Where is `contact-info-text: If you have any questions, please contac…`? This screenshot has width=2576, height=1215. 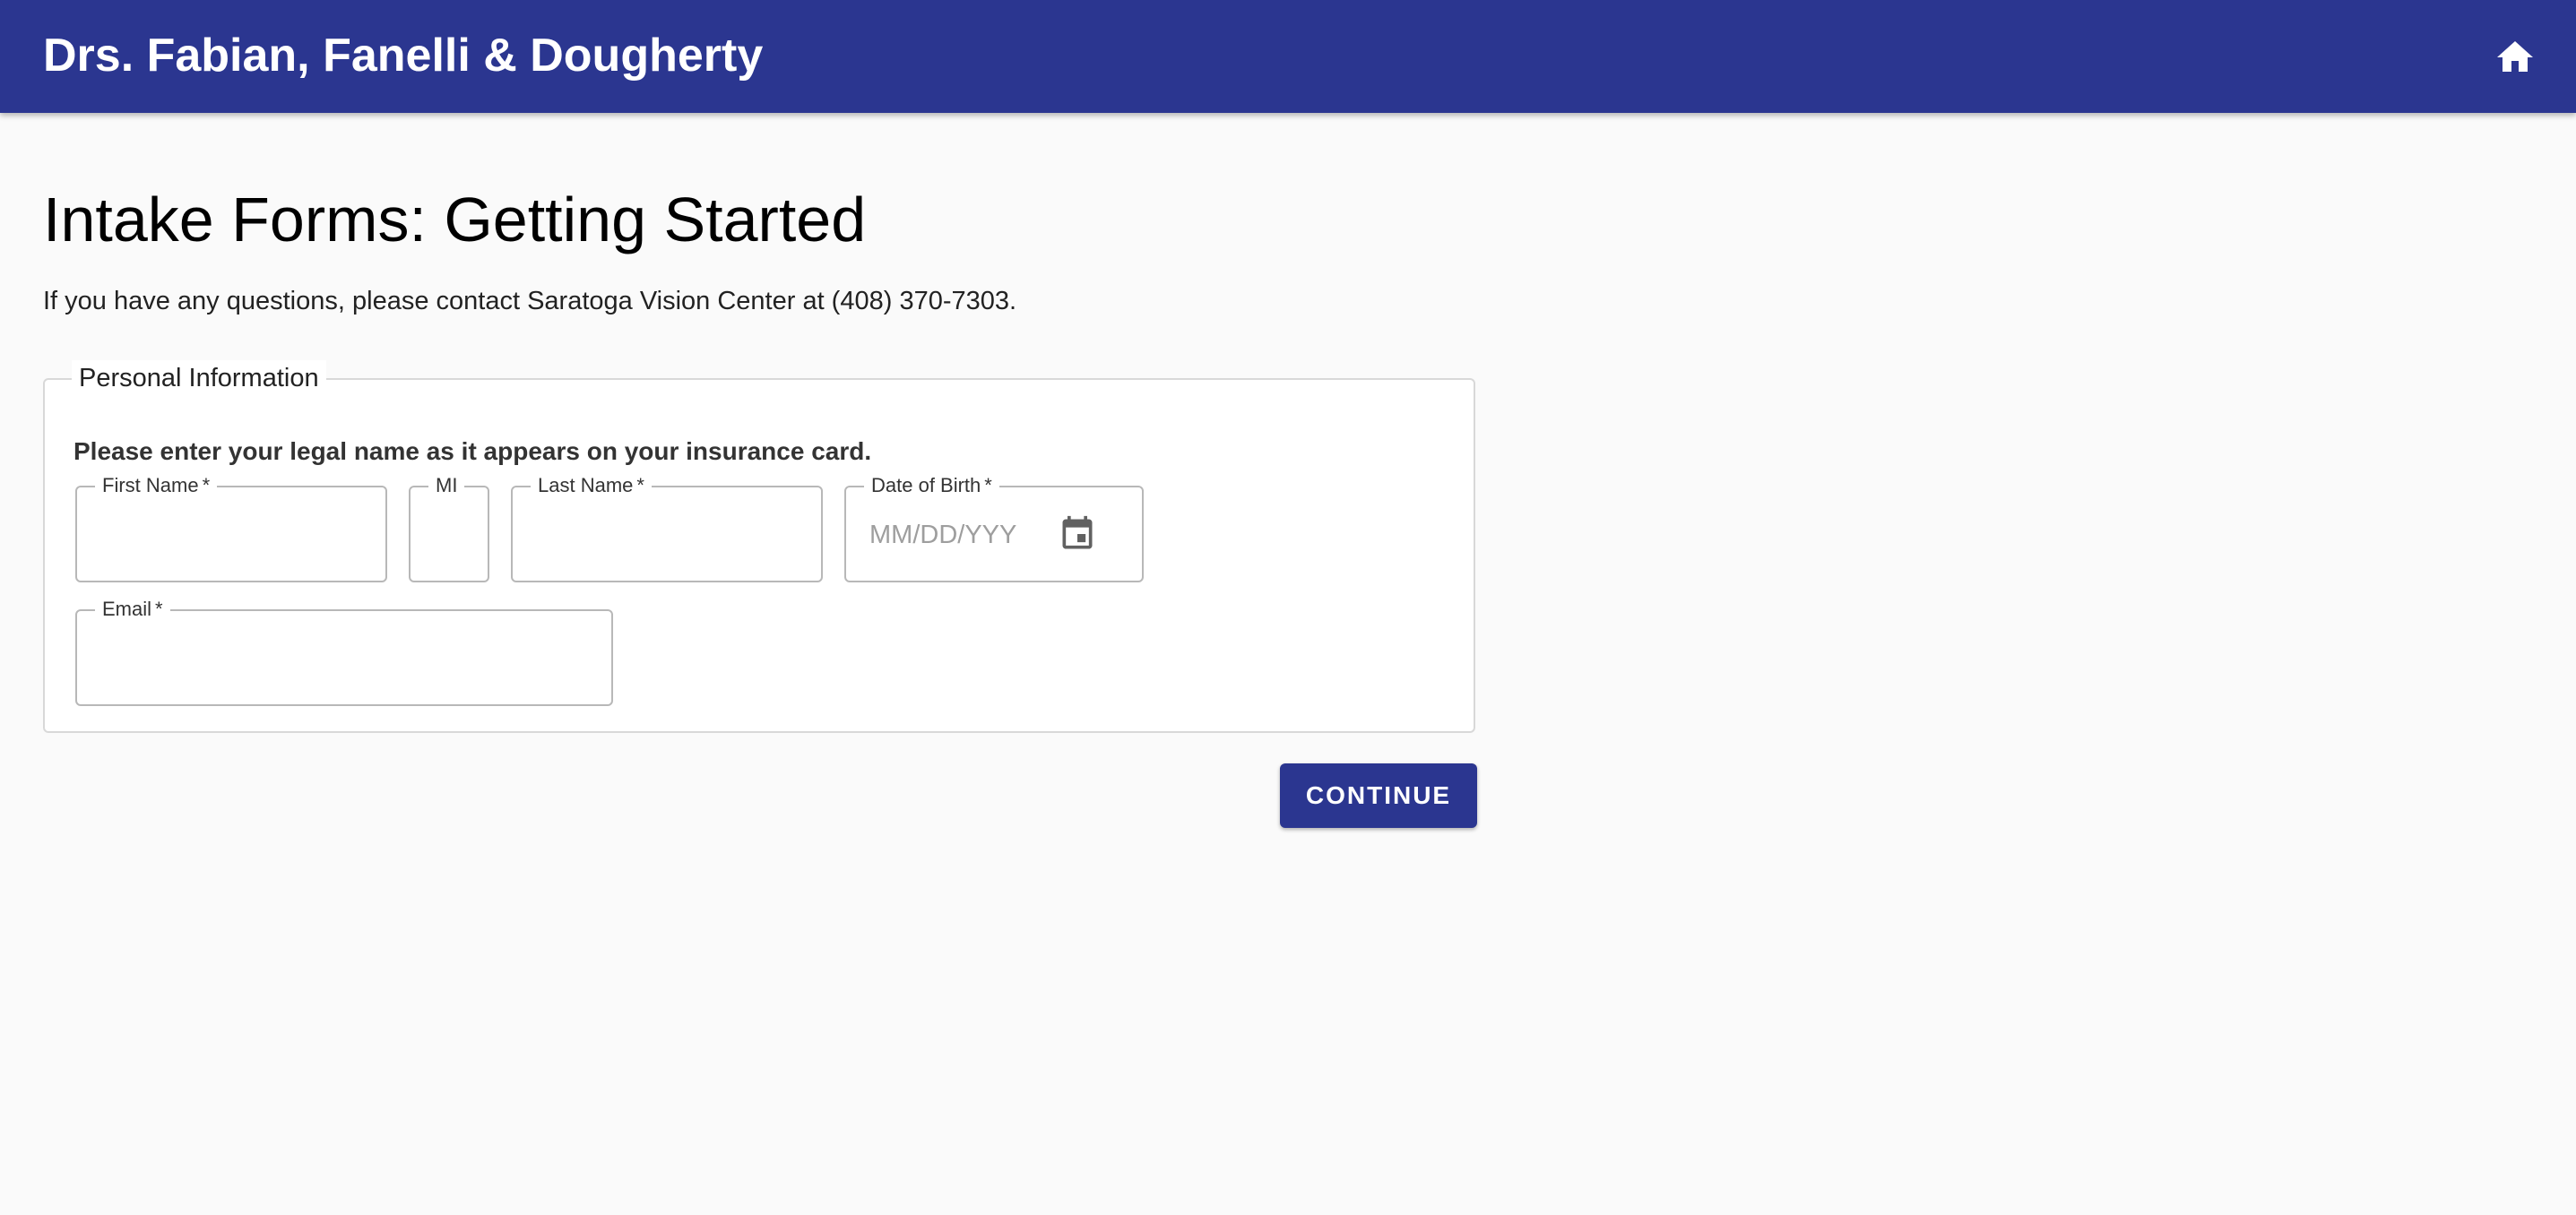
contact-info-text: If you have any questions, please contac… is located at coordinates (530, 301).